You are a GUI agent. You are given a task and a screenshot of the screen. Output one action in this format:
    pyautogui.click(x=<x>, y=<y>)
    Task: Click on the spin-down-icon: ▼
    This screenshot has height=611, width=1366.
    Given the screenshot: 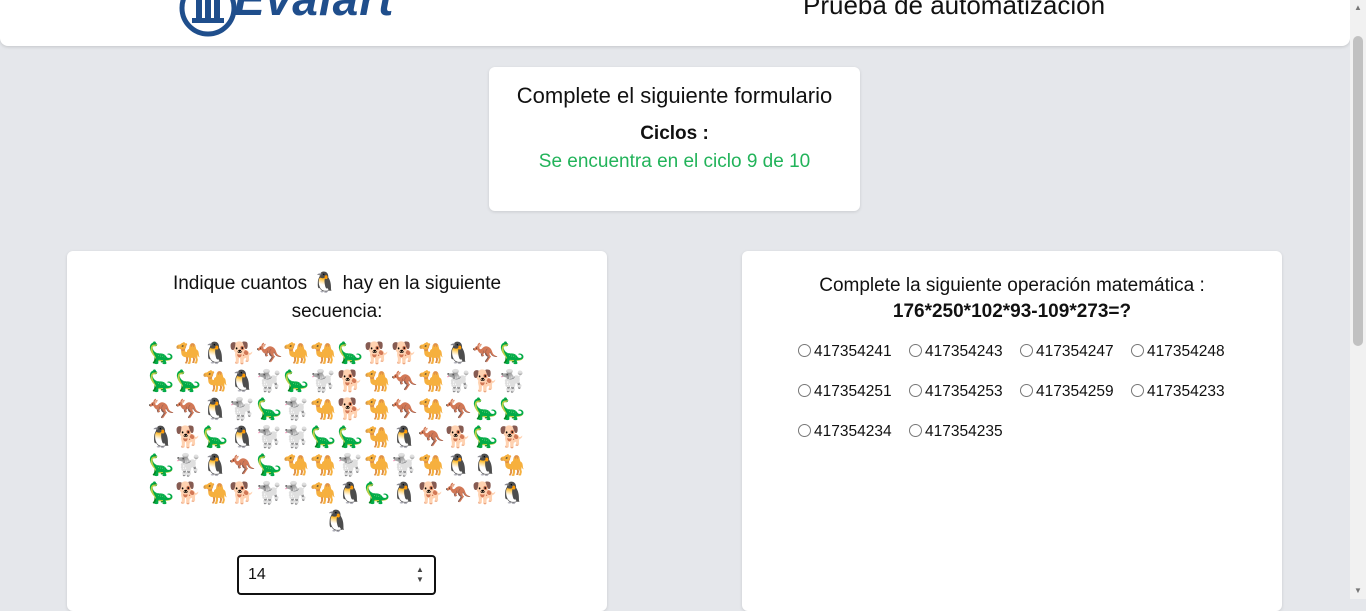 What is the action you would take?
    pyautogui.click(x=420, y=580)
    